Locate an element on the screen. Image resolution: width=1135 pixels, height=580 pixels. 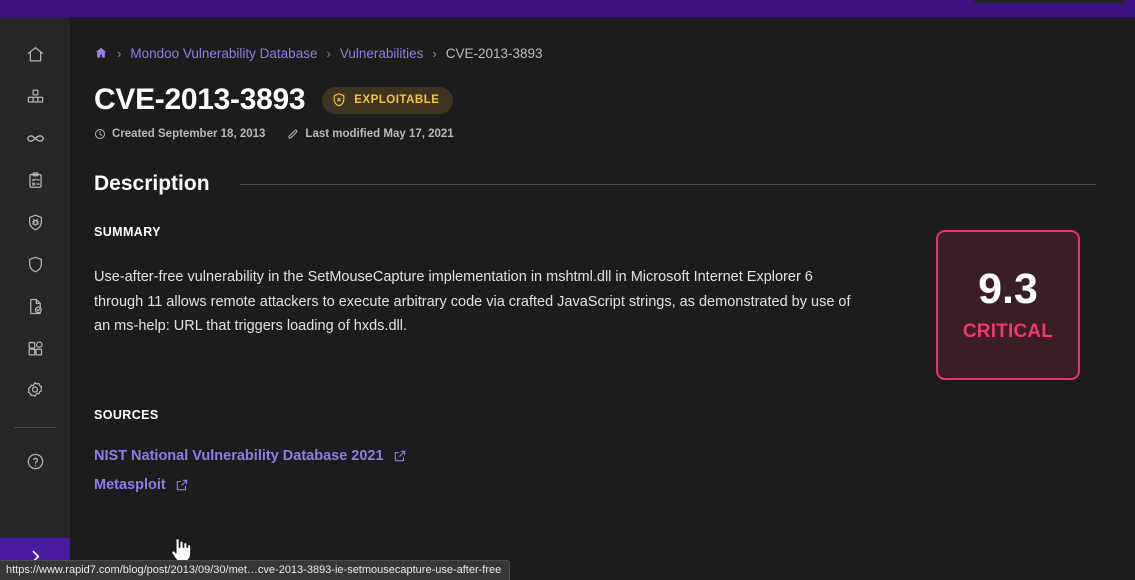
sidebar-item-fleet is located at coordinates (35, 96).